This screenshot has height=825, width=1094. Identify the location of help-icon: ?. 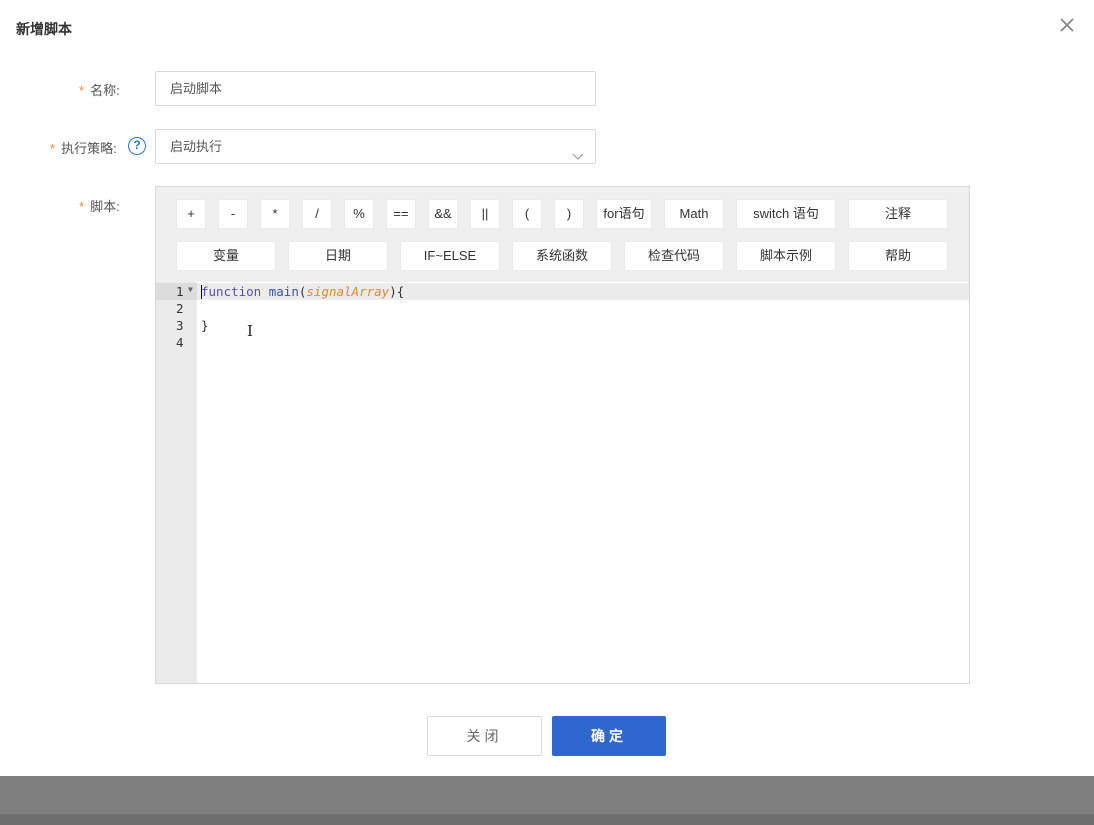
(137, 146).